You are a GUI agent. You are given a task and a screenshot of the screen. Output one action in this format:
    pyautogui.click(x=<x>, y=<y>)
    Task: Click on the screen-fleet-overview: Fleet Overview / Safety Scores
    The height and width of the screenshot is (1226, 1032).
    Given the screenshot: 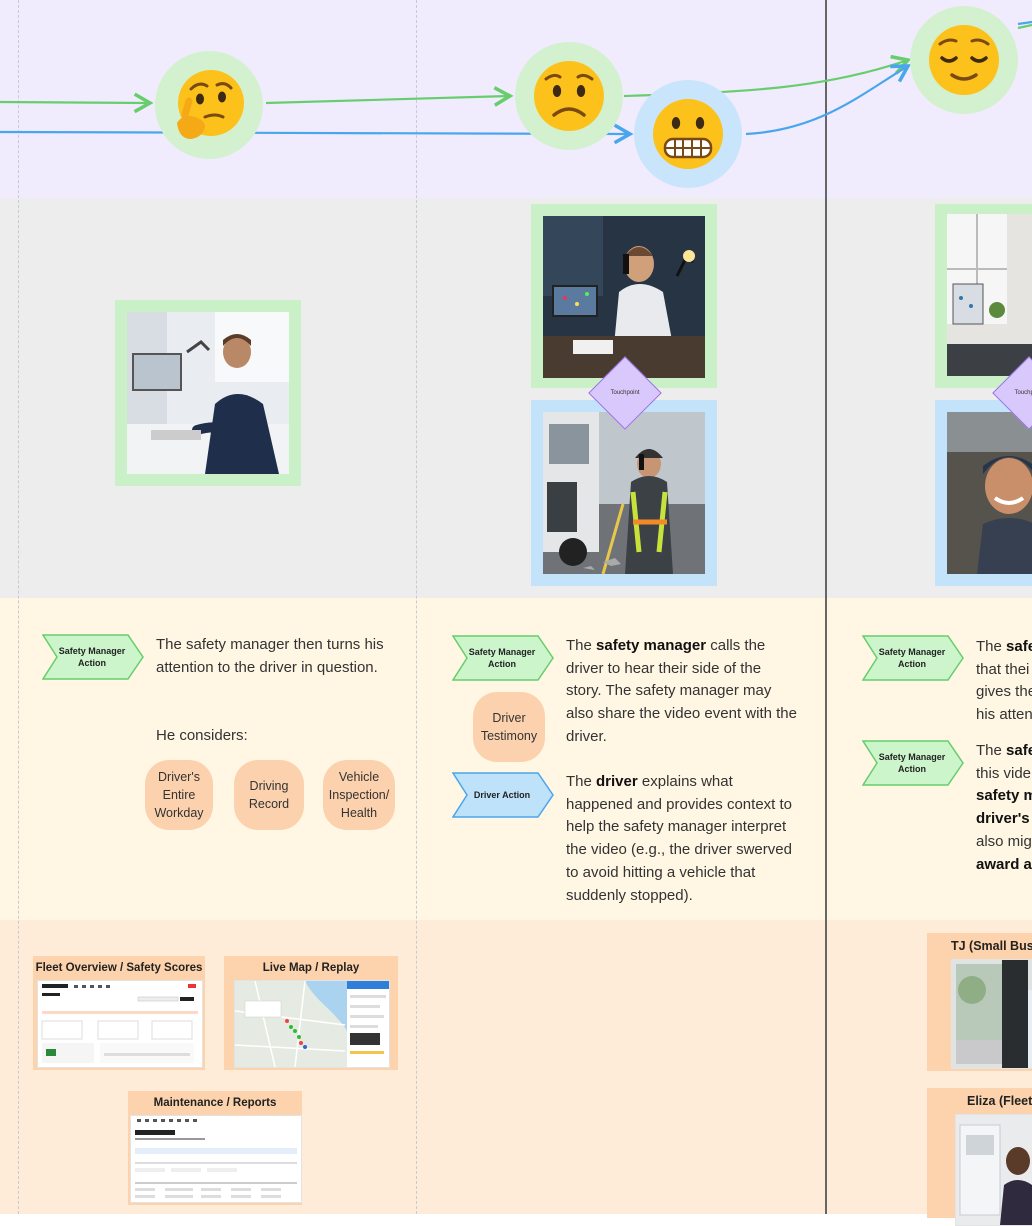 What is the action you would take?
    pyautogui.click(x=119, y=1013)
    